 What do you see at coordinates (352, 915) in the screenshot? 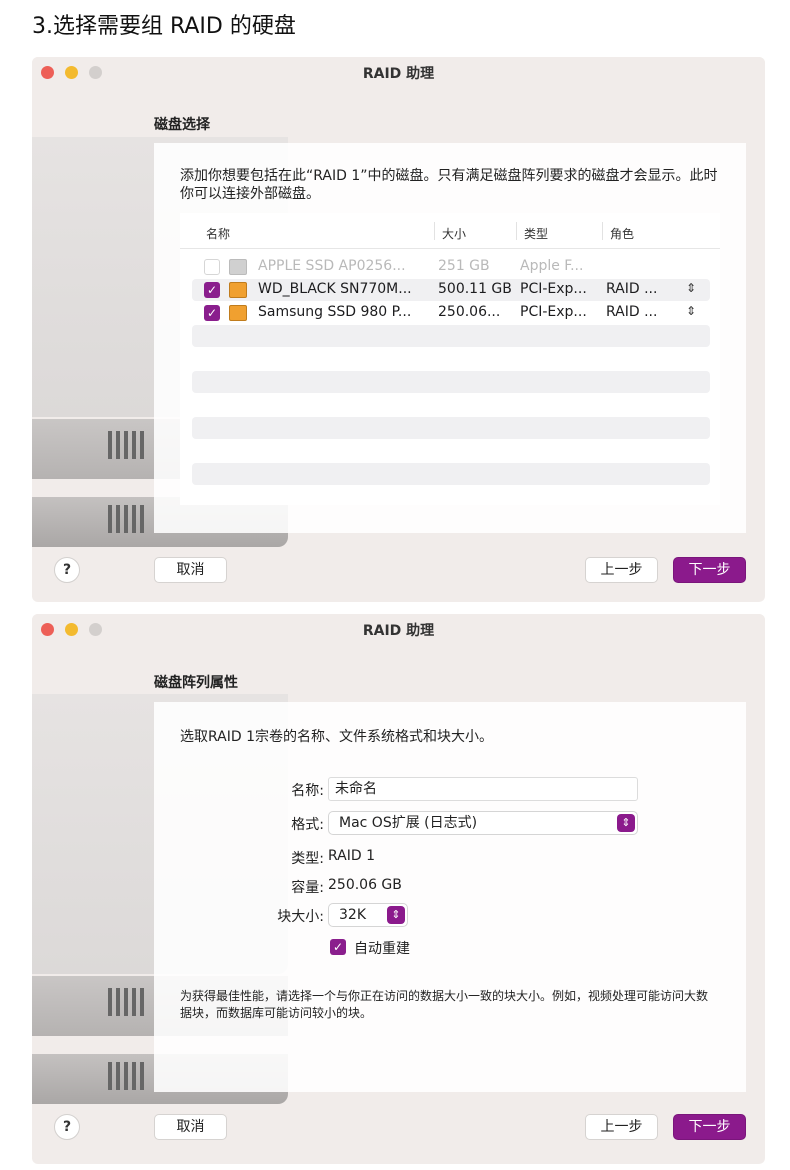
I see `block-size-value: 32K` at bounding box center [352, 915].